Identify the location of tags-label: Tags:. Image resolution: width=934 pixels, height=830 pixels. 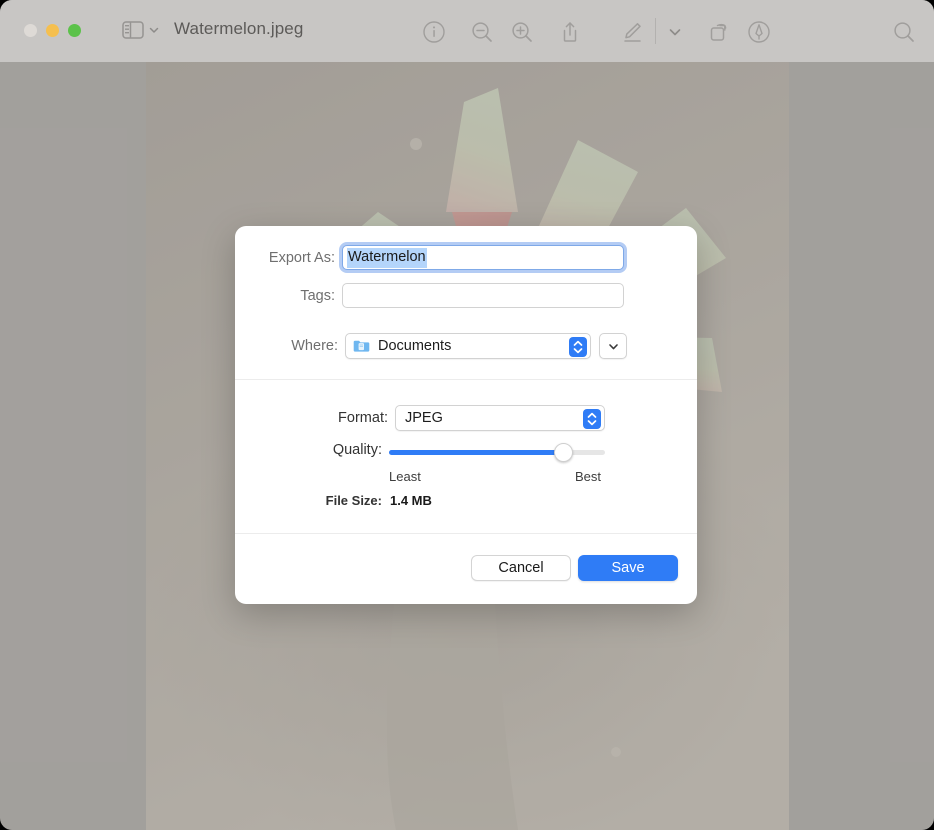
(317, 296).